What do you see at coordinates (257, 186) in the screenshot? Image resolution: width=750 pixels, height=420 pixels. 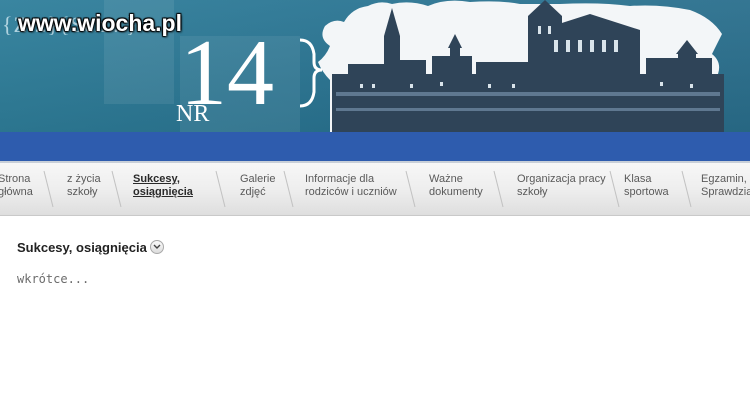 I see `nav-item-photo-gallery: Galerie zdjęć` at bounding box center [257, 186].